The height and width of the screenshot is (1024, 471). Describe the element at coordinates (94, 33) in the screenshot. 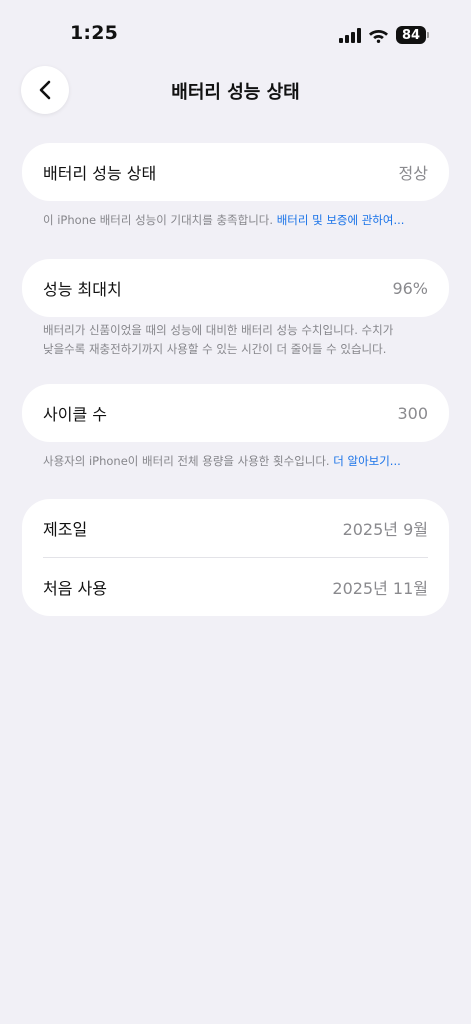

I see `status-time: 1:25` at that location.